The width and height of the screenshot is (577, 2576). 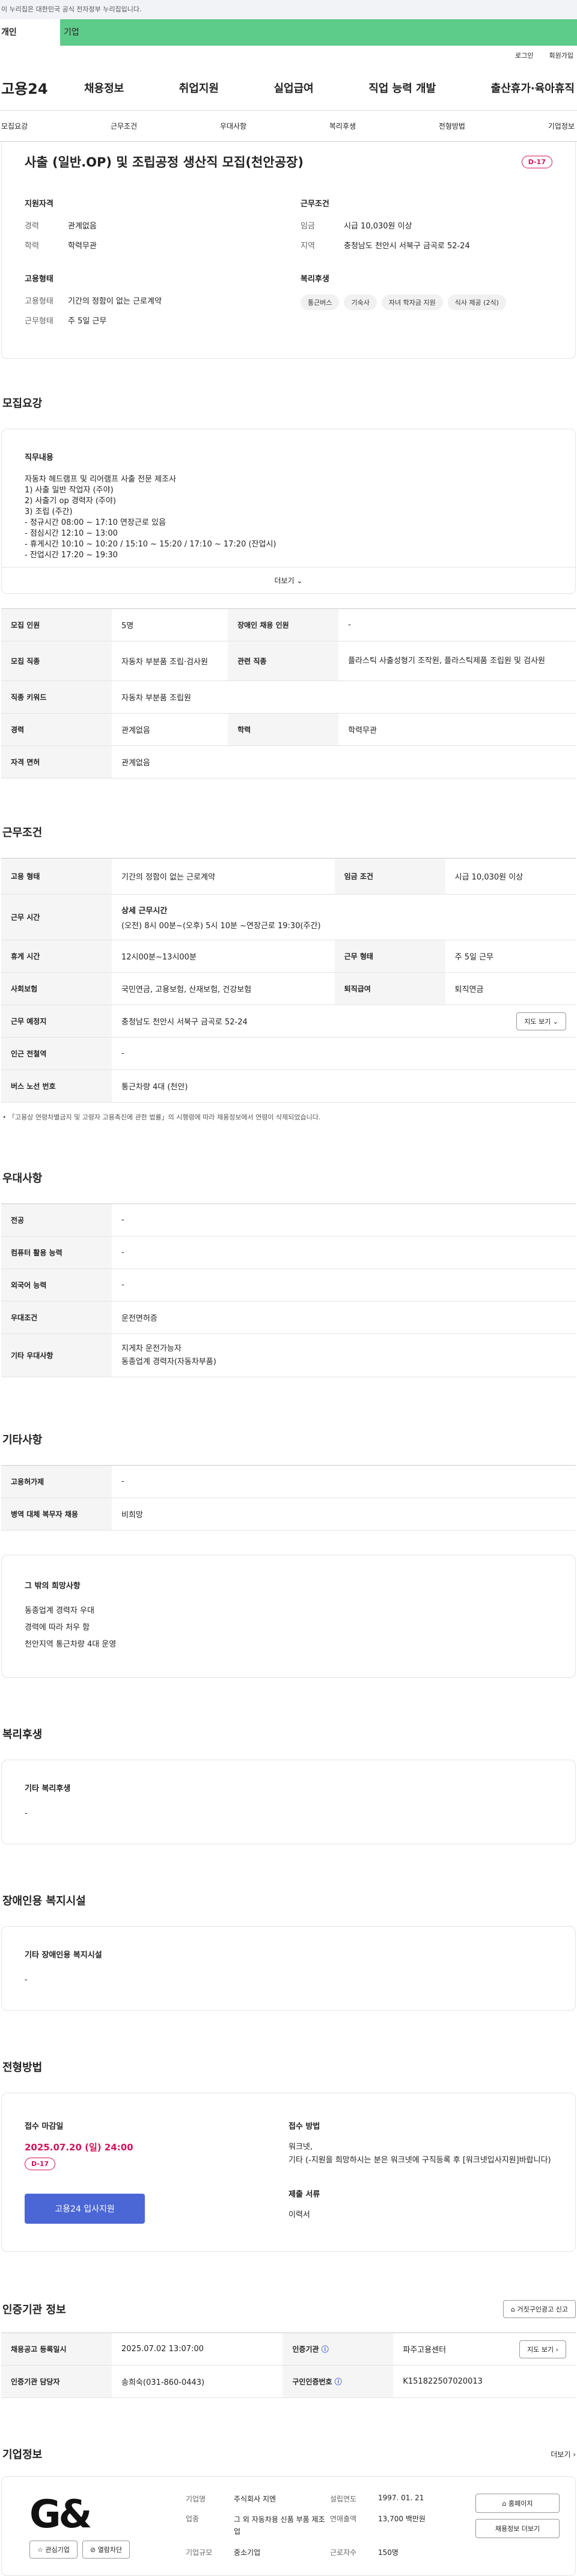 I want to click on login-link: 로그인, so click(x=524, y=55).